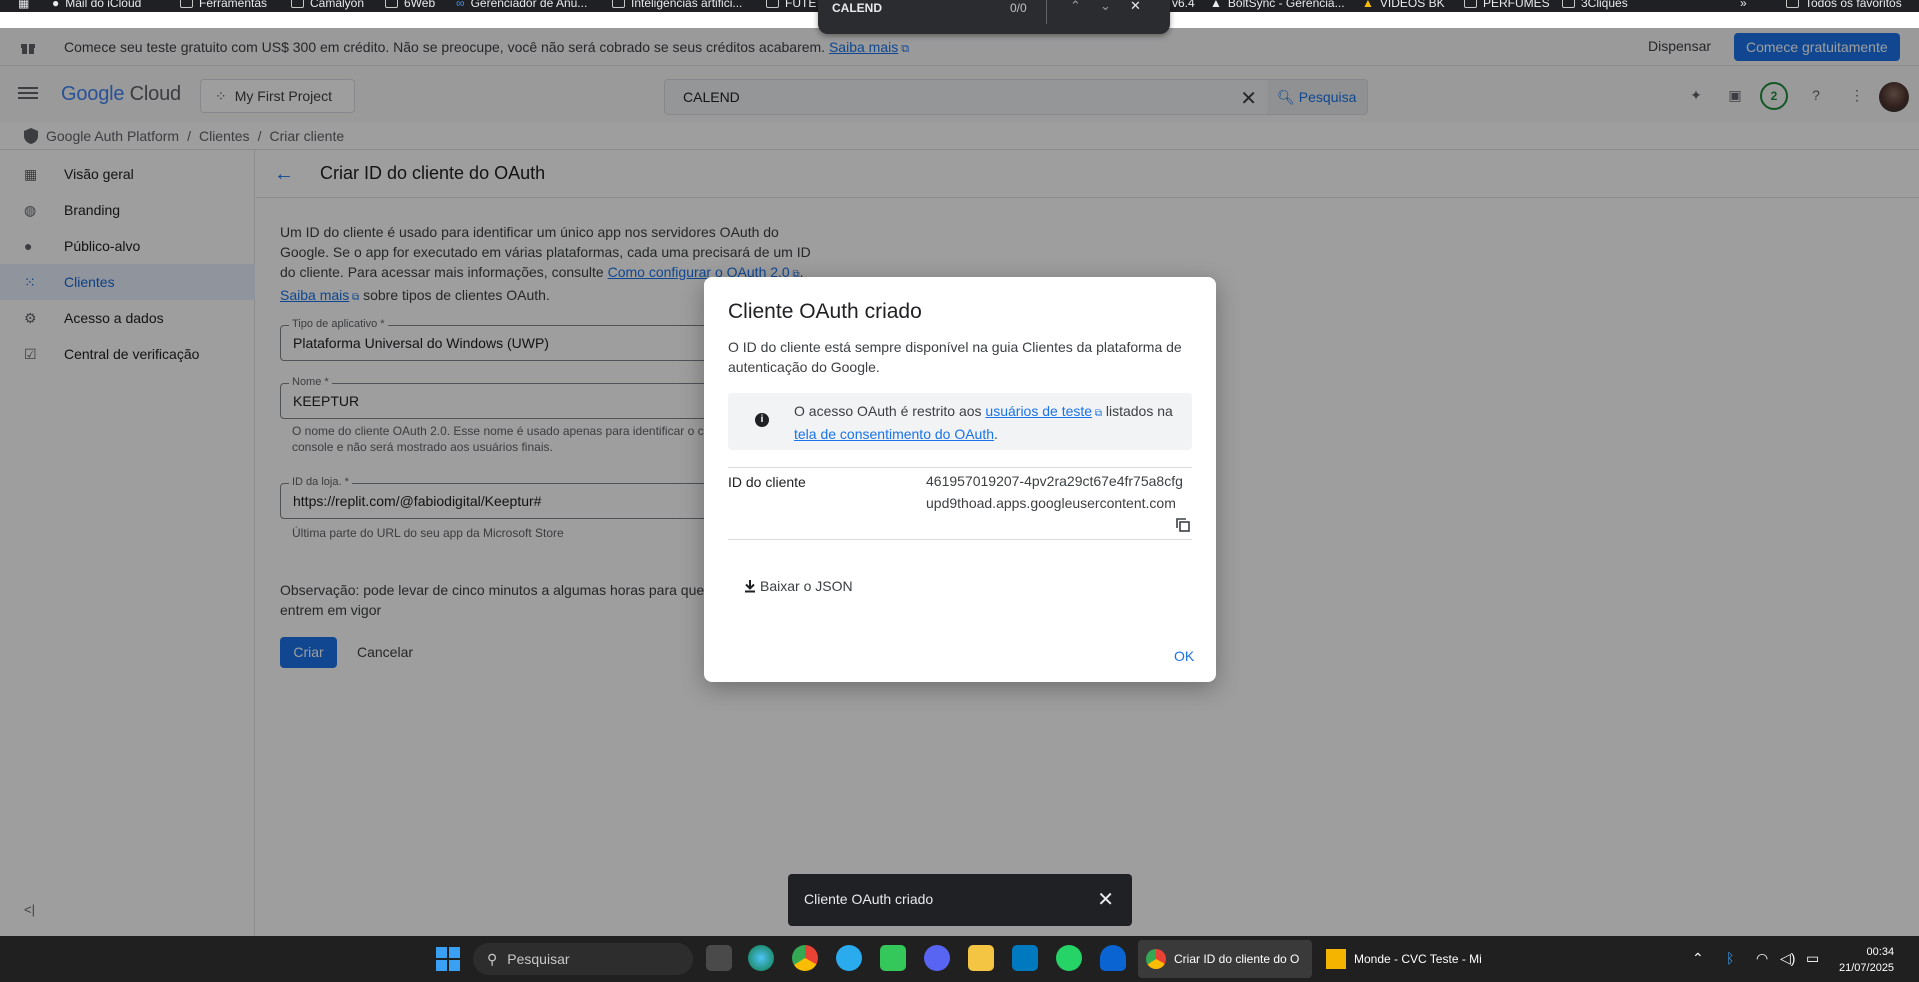 This screenshot has height=982, width=1919. What do you see at coordinates (1698, 958) in the screenshot?
I see `chevron-up-icon: ⌃` at bounding box center [1698, 958].